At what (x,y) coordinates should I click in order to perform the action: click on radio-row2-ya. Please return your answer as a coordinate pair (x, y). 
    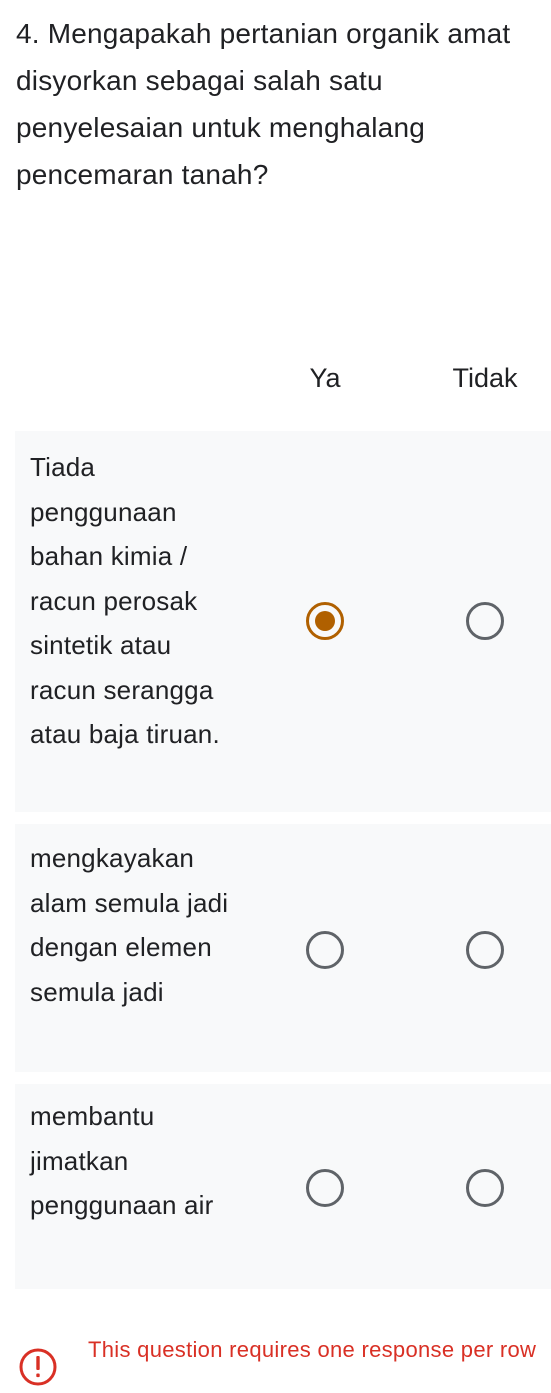
    Looking at the image, I should click on (325, 950).